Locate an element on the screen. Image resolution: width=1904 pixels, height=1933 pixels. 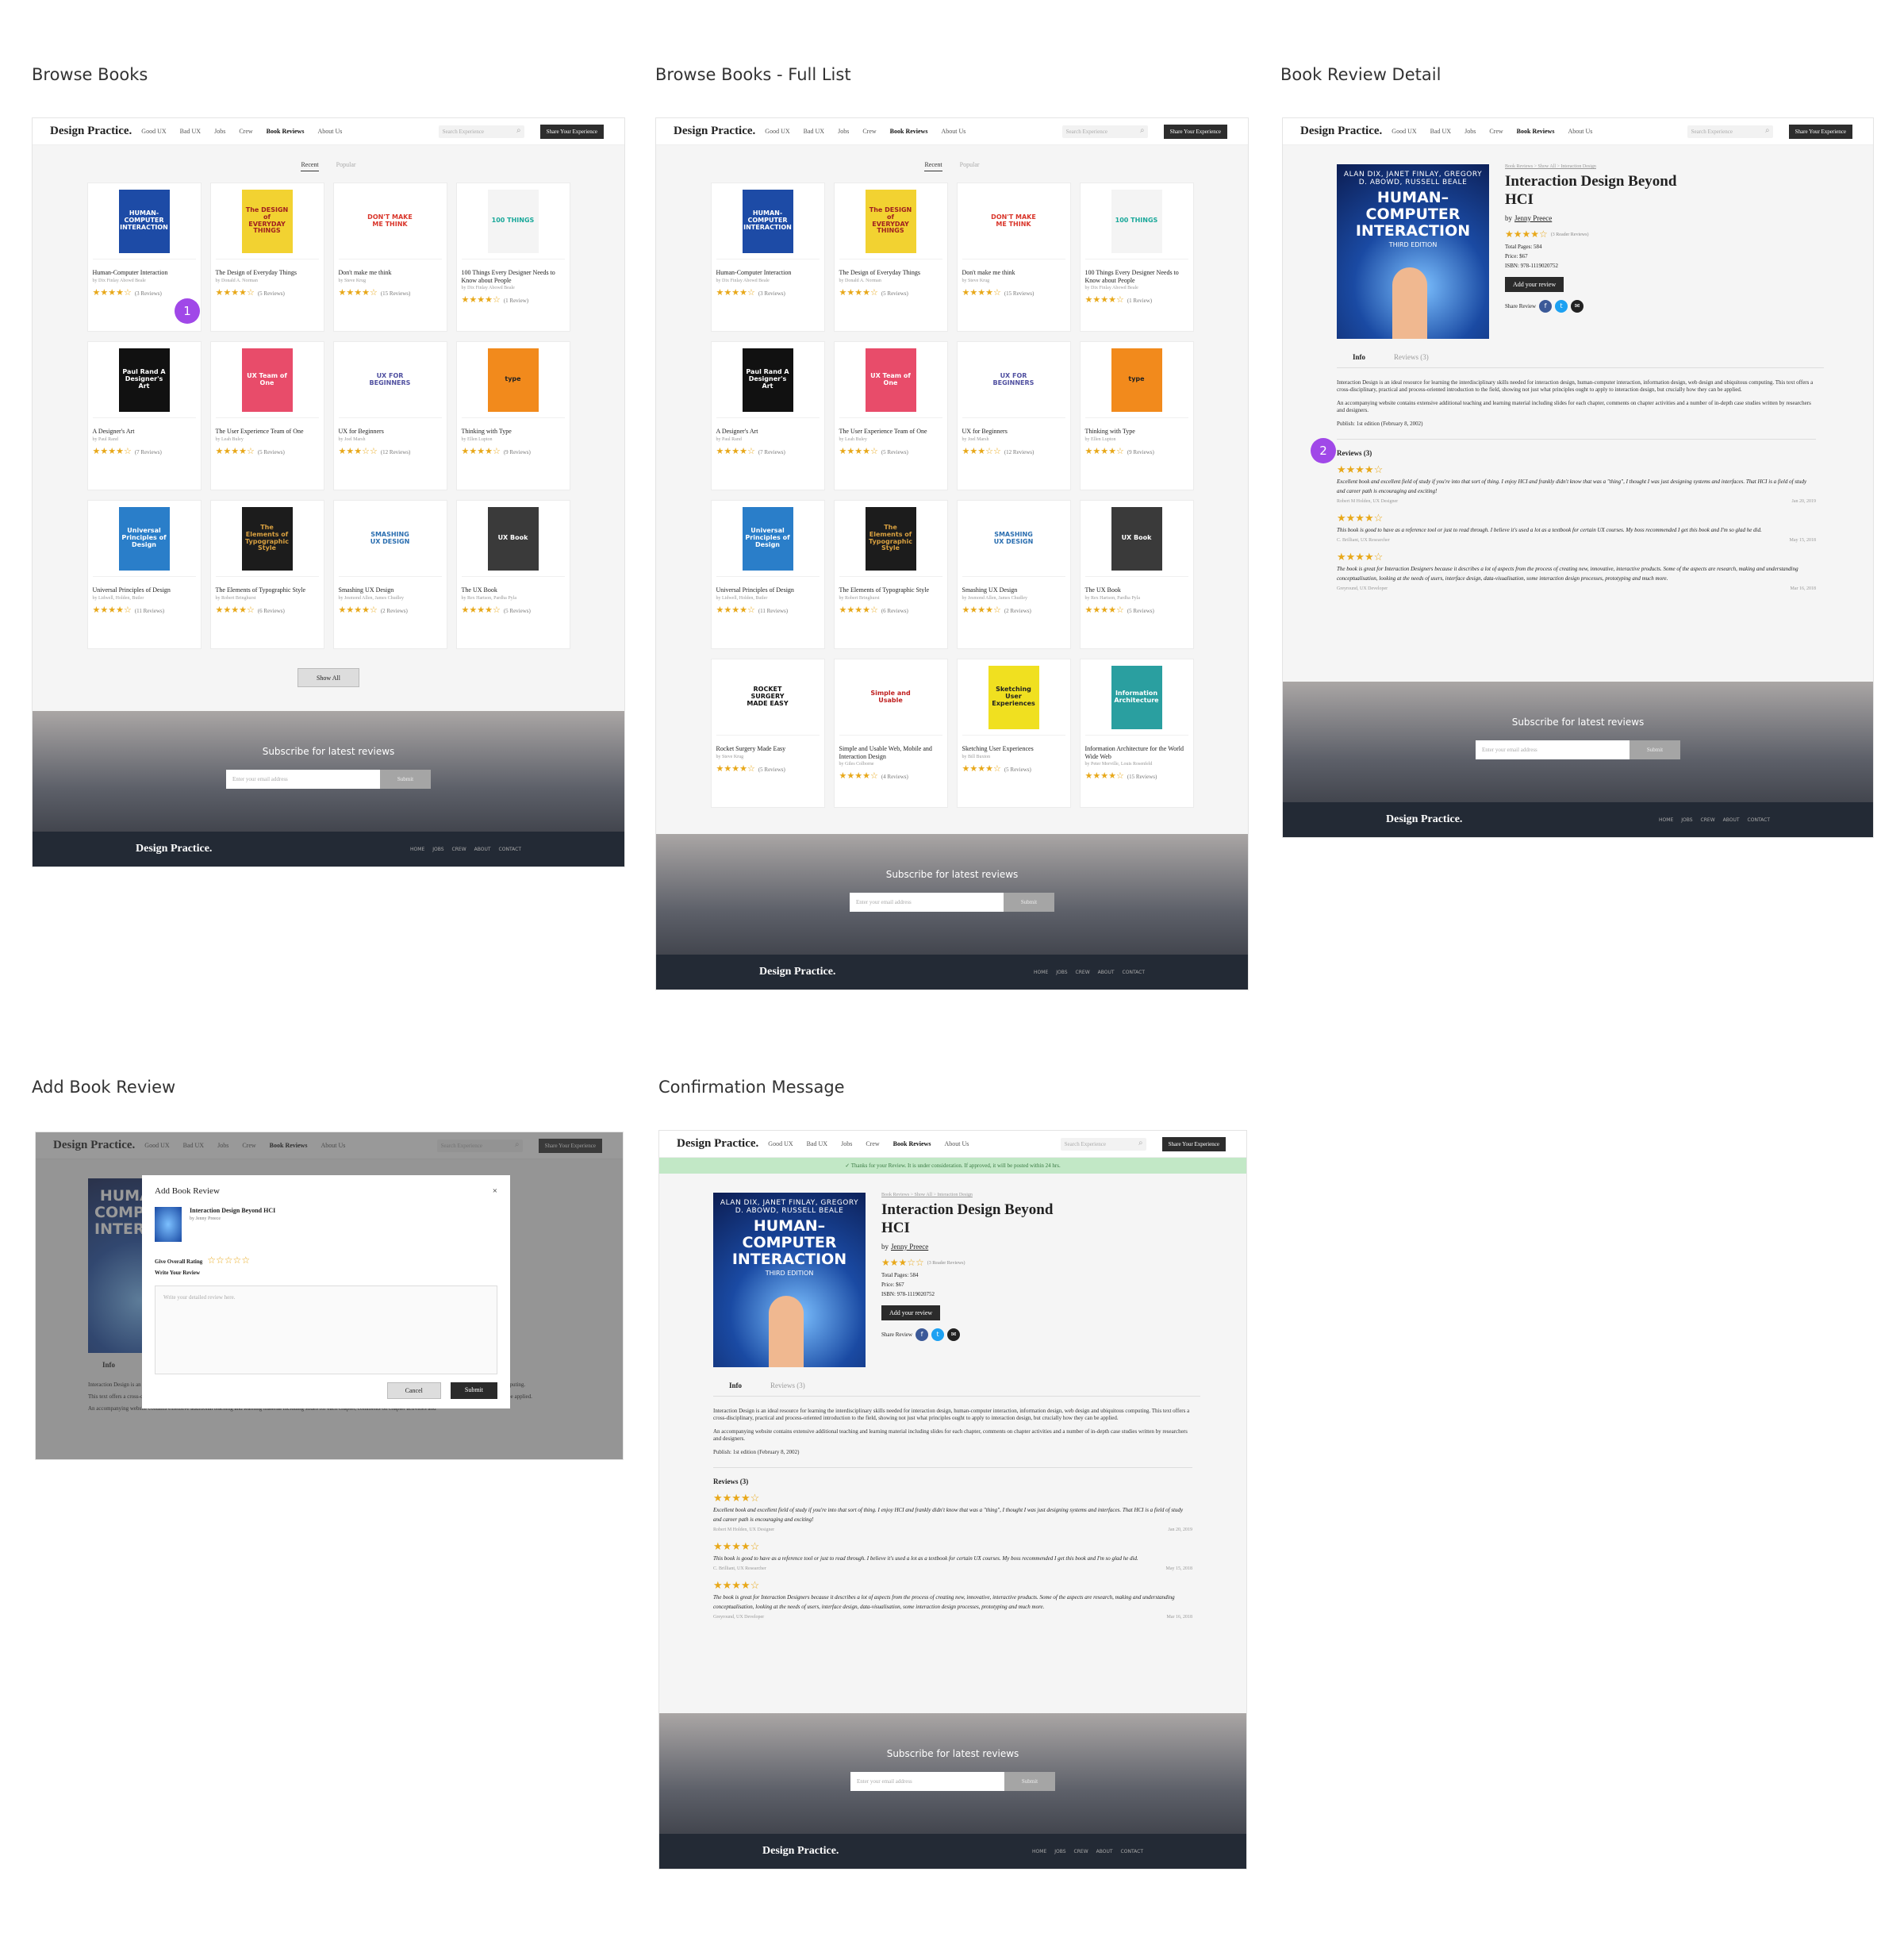
twitter-icon: t is located at coordinates (1561, 306).